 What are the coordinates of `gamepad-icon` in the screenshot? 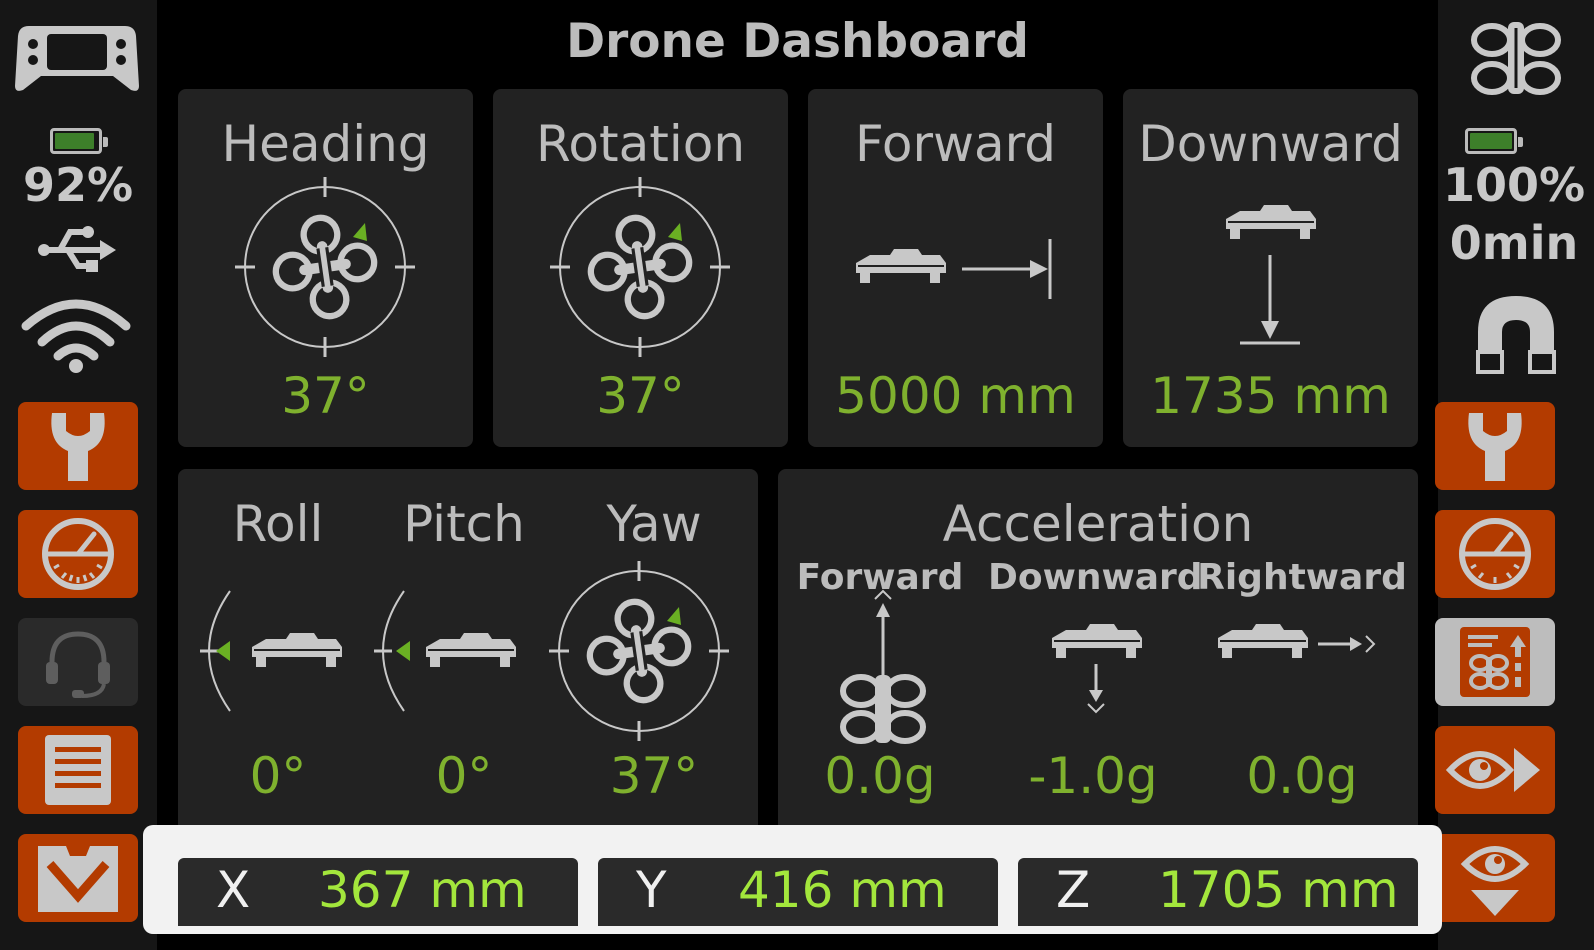 It's located at (77, 57).